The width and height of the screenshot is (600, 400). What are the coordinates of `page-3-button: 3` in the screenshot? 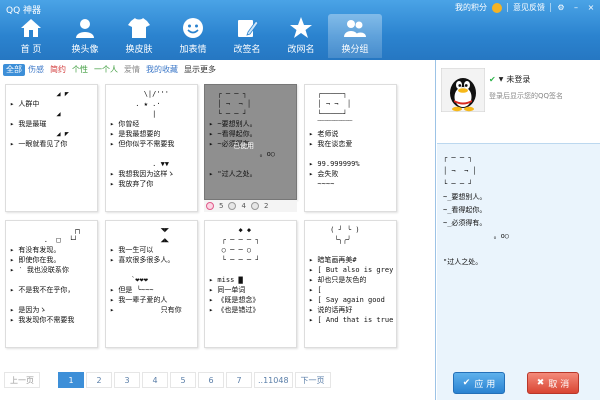 It's located at (127, 380).